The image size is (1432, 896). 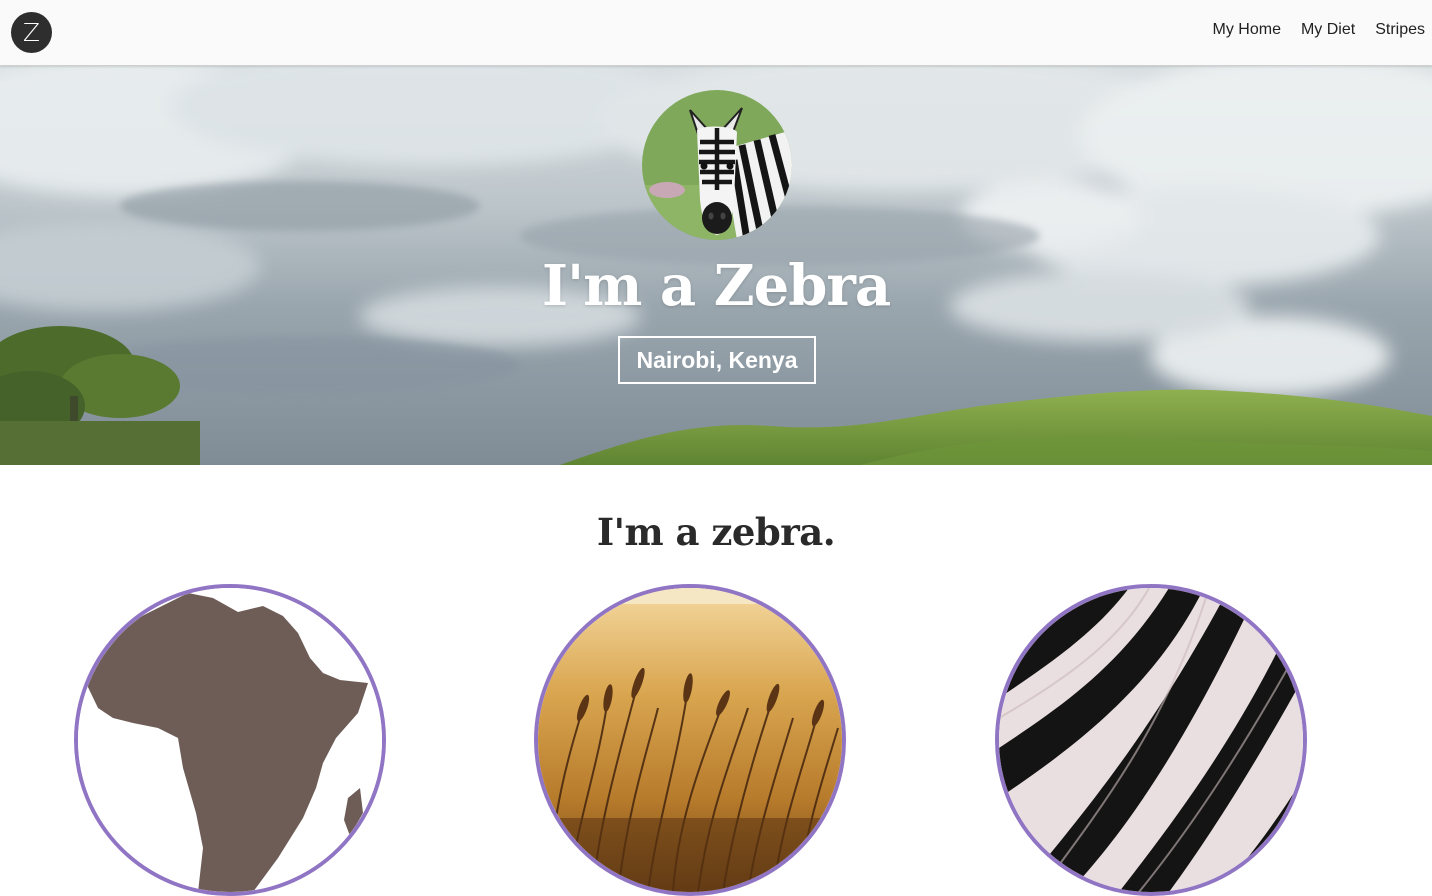 I want to click on africa-map-image, so click(x=230, y=740).